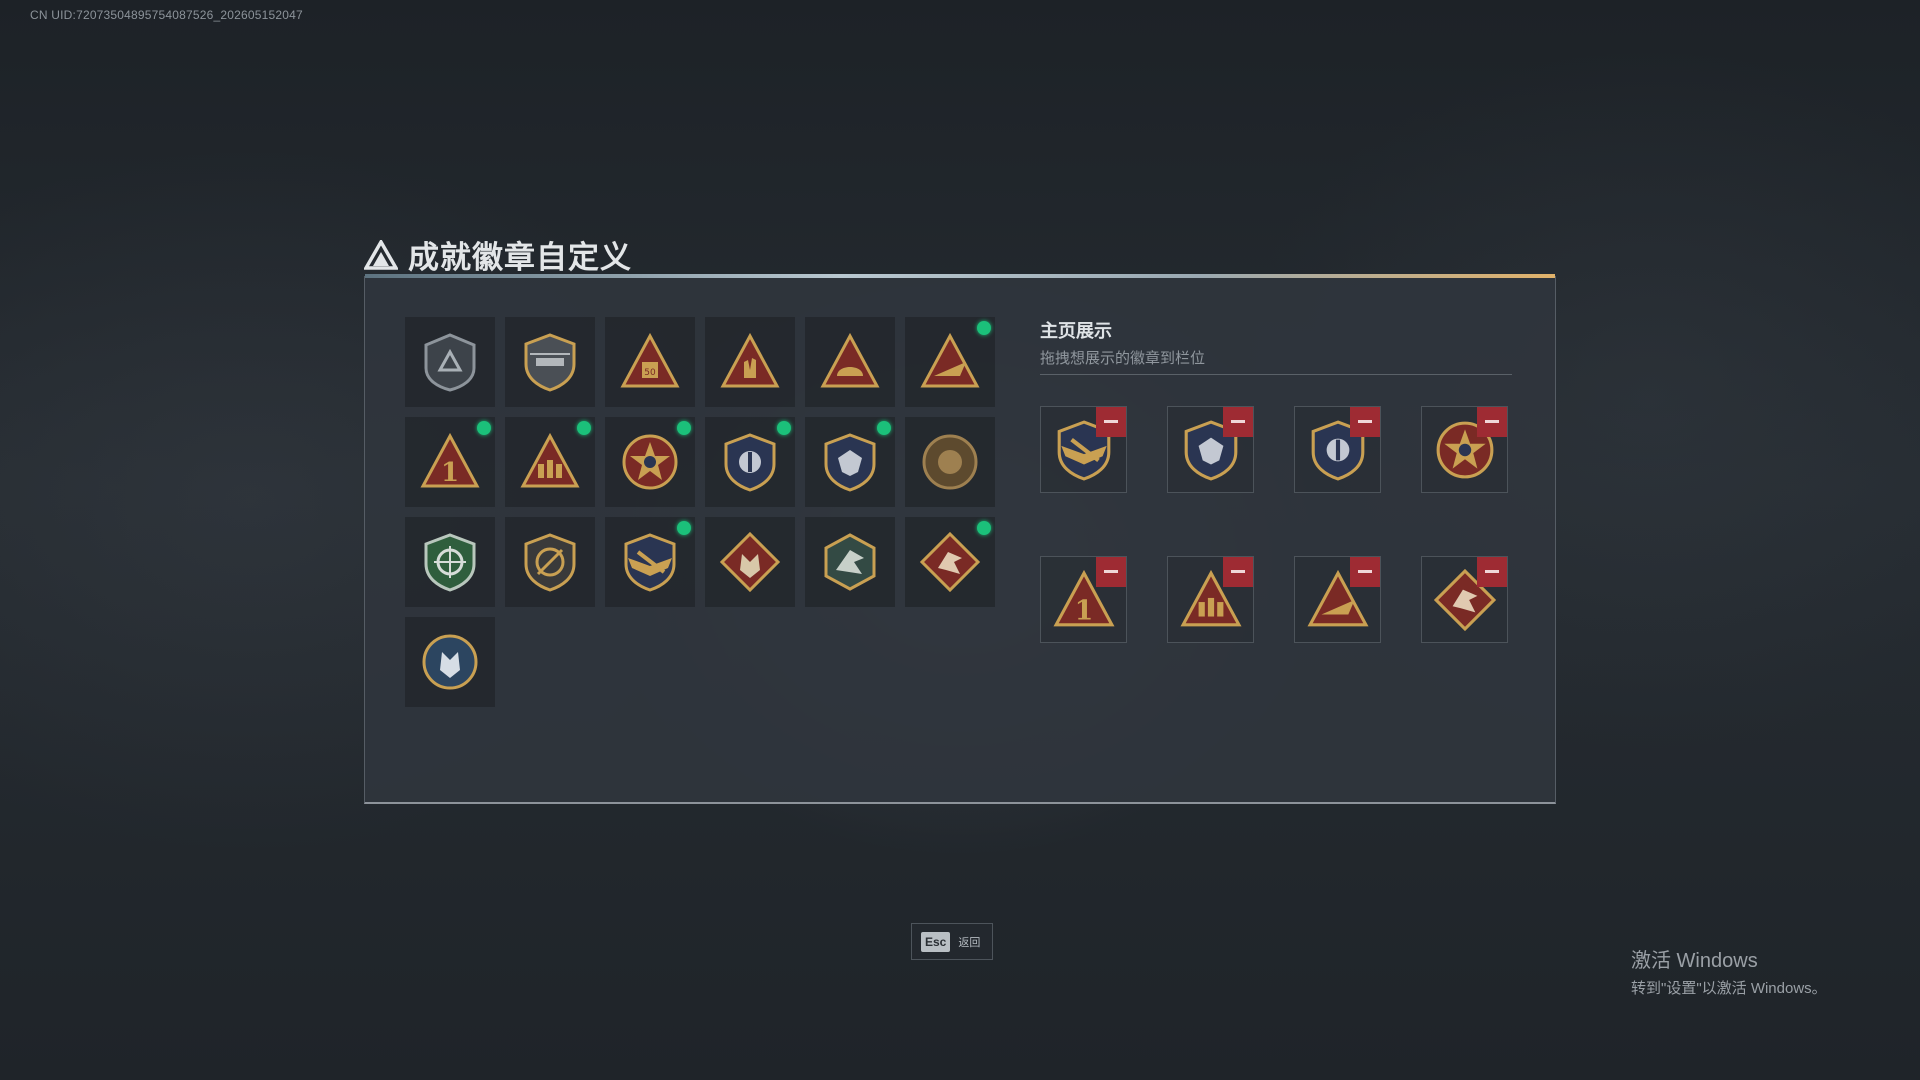  I want to click on showcase-slot: 1, so click(1083, 599).